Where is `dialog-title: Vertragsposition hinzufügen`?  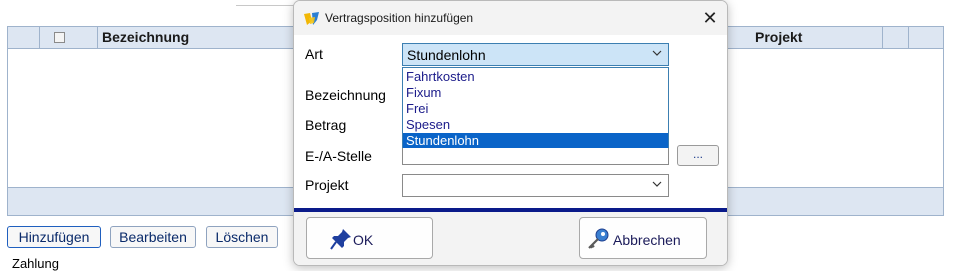
dialog-title: Vertragsposition hinzufügen is located at coordinates (399, 18).